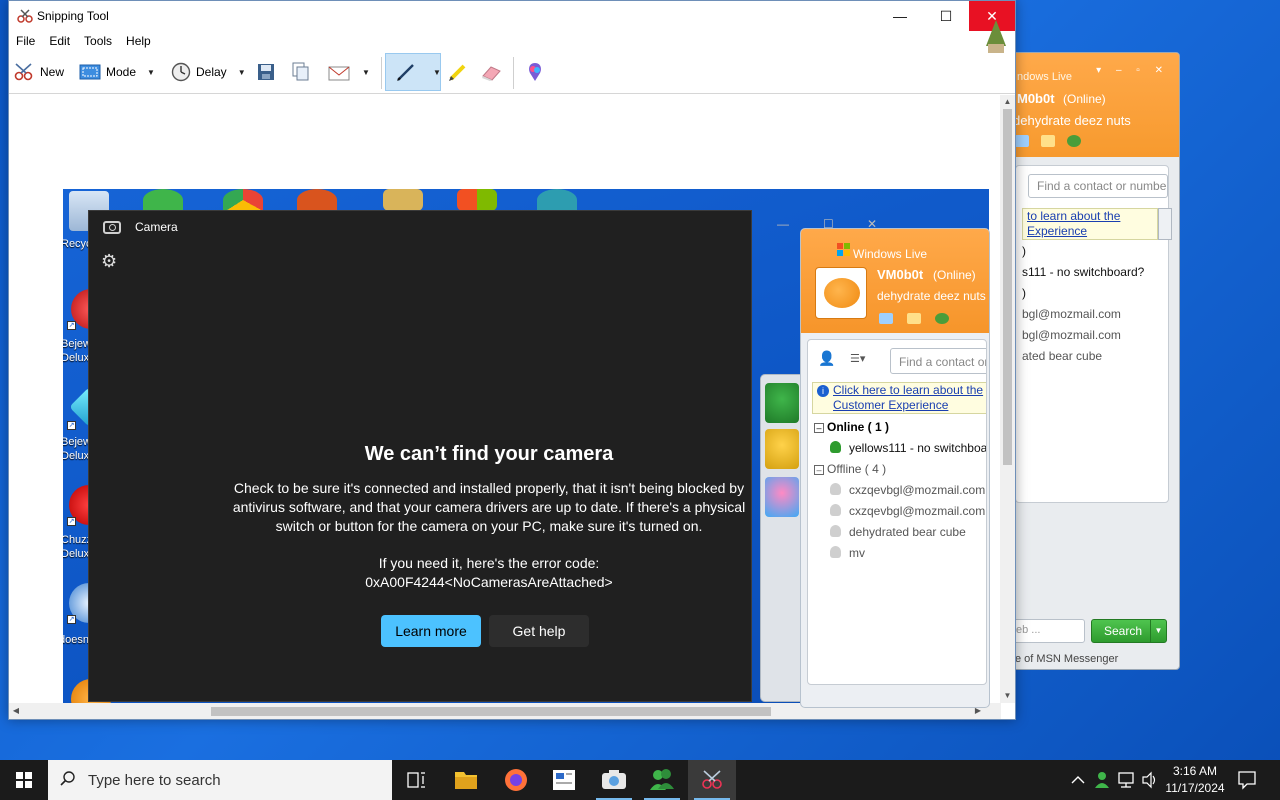 This screenshot has height=800, width=1280. What do you see at coordinates (38, 72) in the screenshot?
I see `new-snip-button: New` at bounding box center [38, 72].